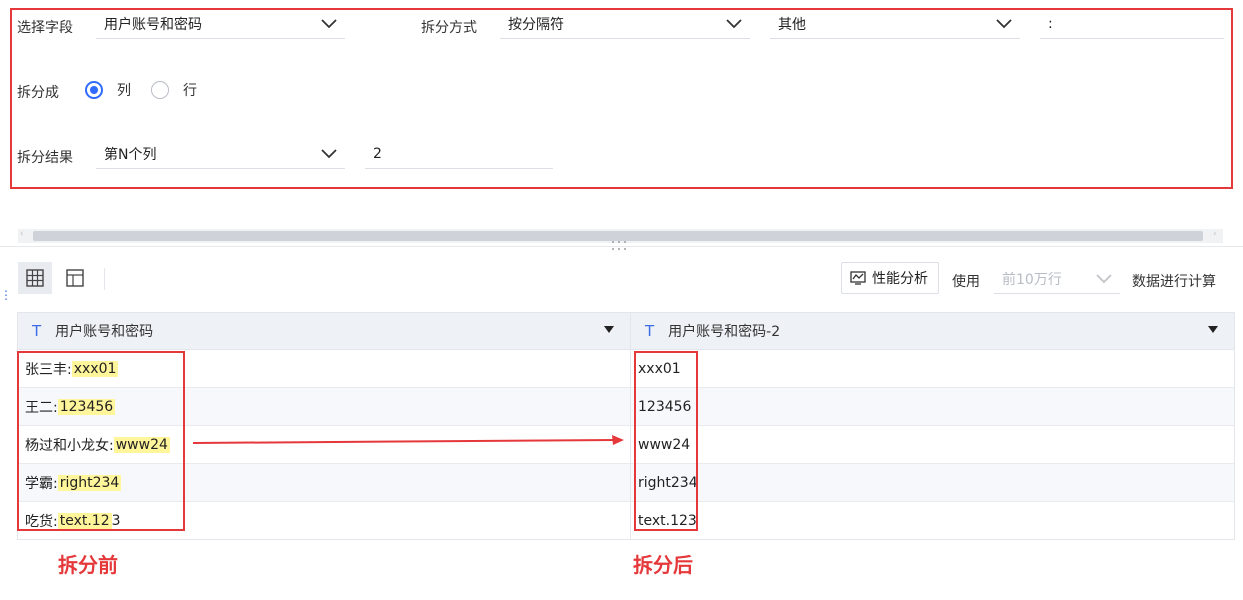  Describe the element at coordinates (449, 28) in the screenshot. I see `method-label: 拆分方式` at that location.